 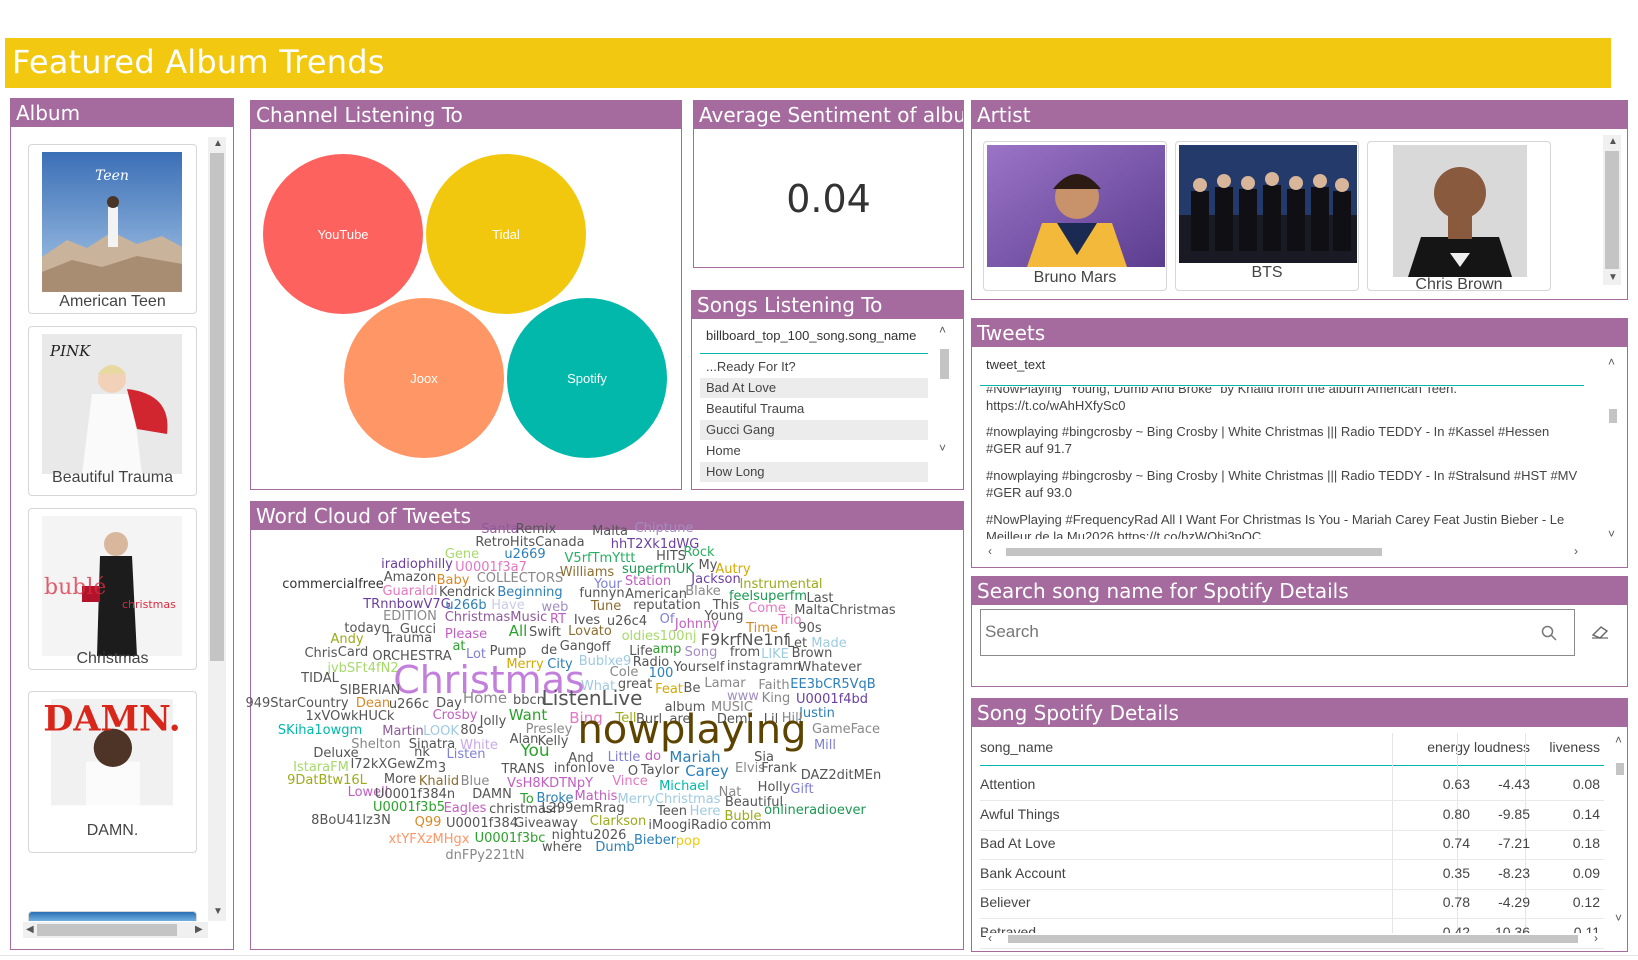 What do you see at coordinates (1497, 873) in the screenshot?
I see `table-cell-loudness: -8.23` at bounding box center [1497, 873].